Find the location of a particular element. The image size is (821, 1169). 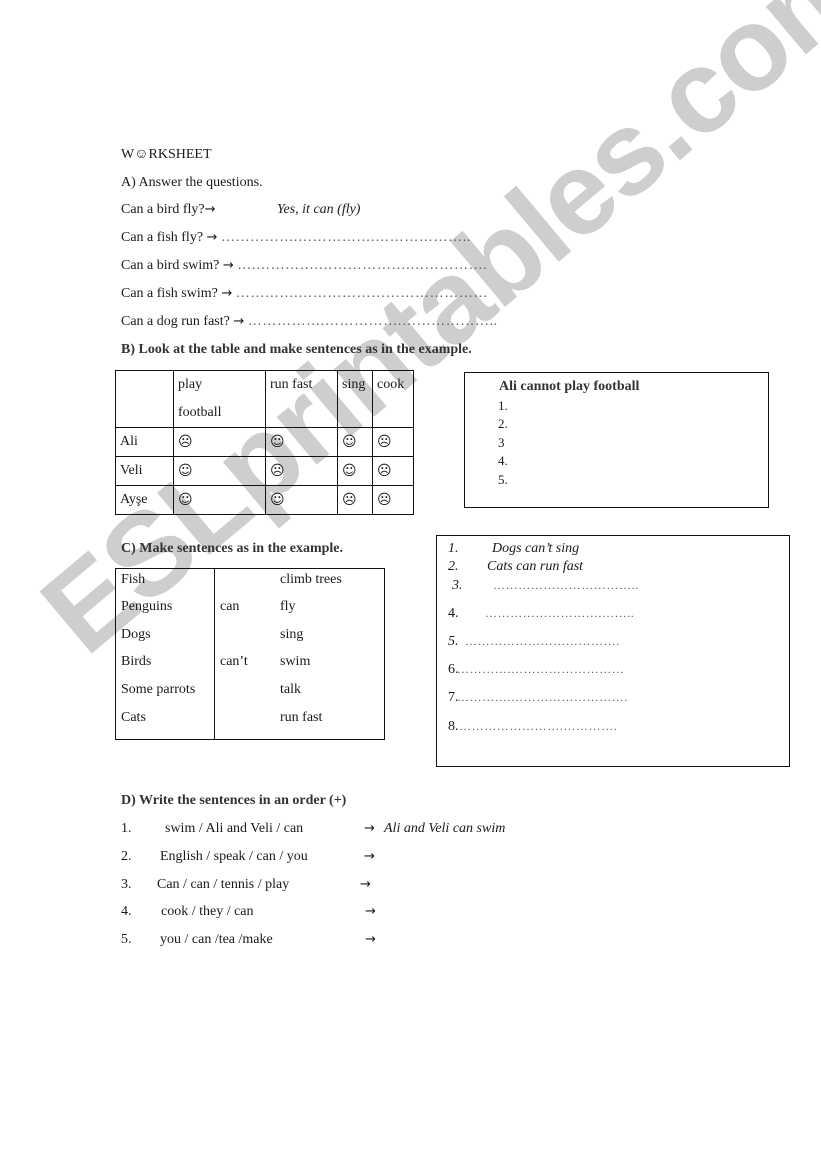

answer-line: 3 is located at coordinates (501, 442).